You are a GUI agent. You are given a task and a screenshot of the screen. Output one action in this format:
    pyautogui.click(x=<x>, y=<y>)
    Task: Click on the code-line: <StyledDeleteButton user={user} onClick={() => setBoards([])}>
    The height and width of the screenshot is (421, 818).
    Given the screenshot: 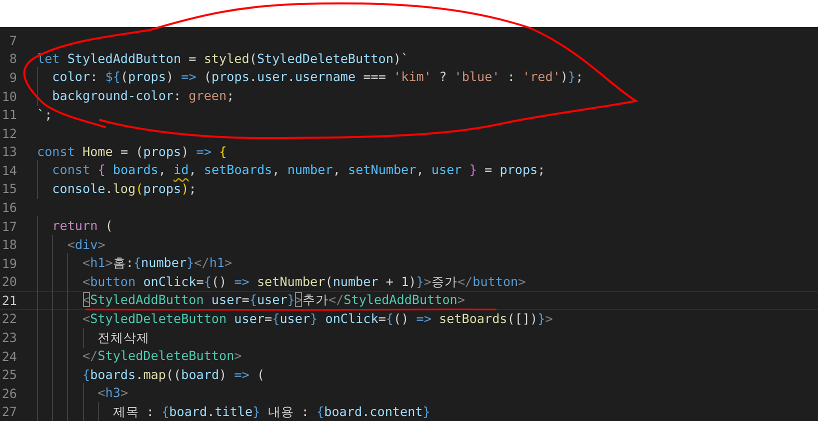 What is the action you would take?
    pyautogui.click(x=295, y=318)
    